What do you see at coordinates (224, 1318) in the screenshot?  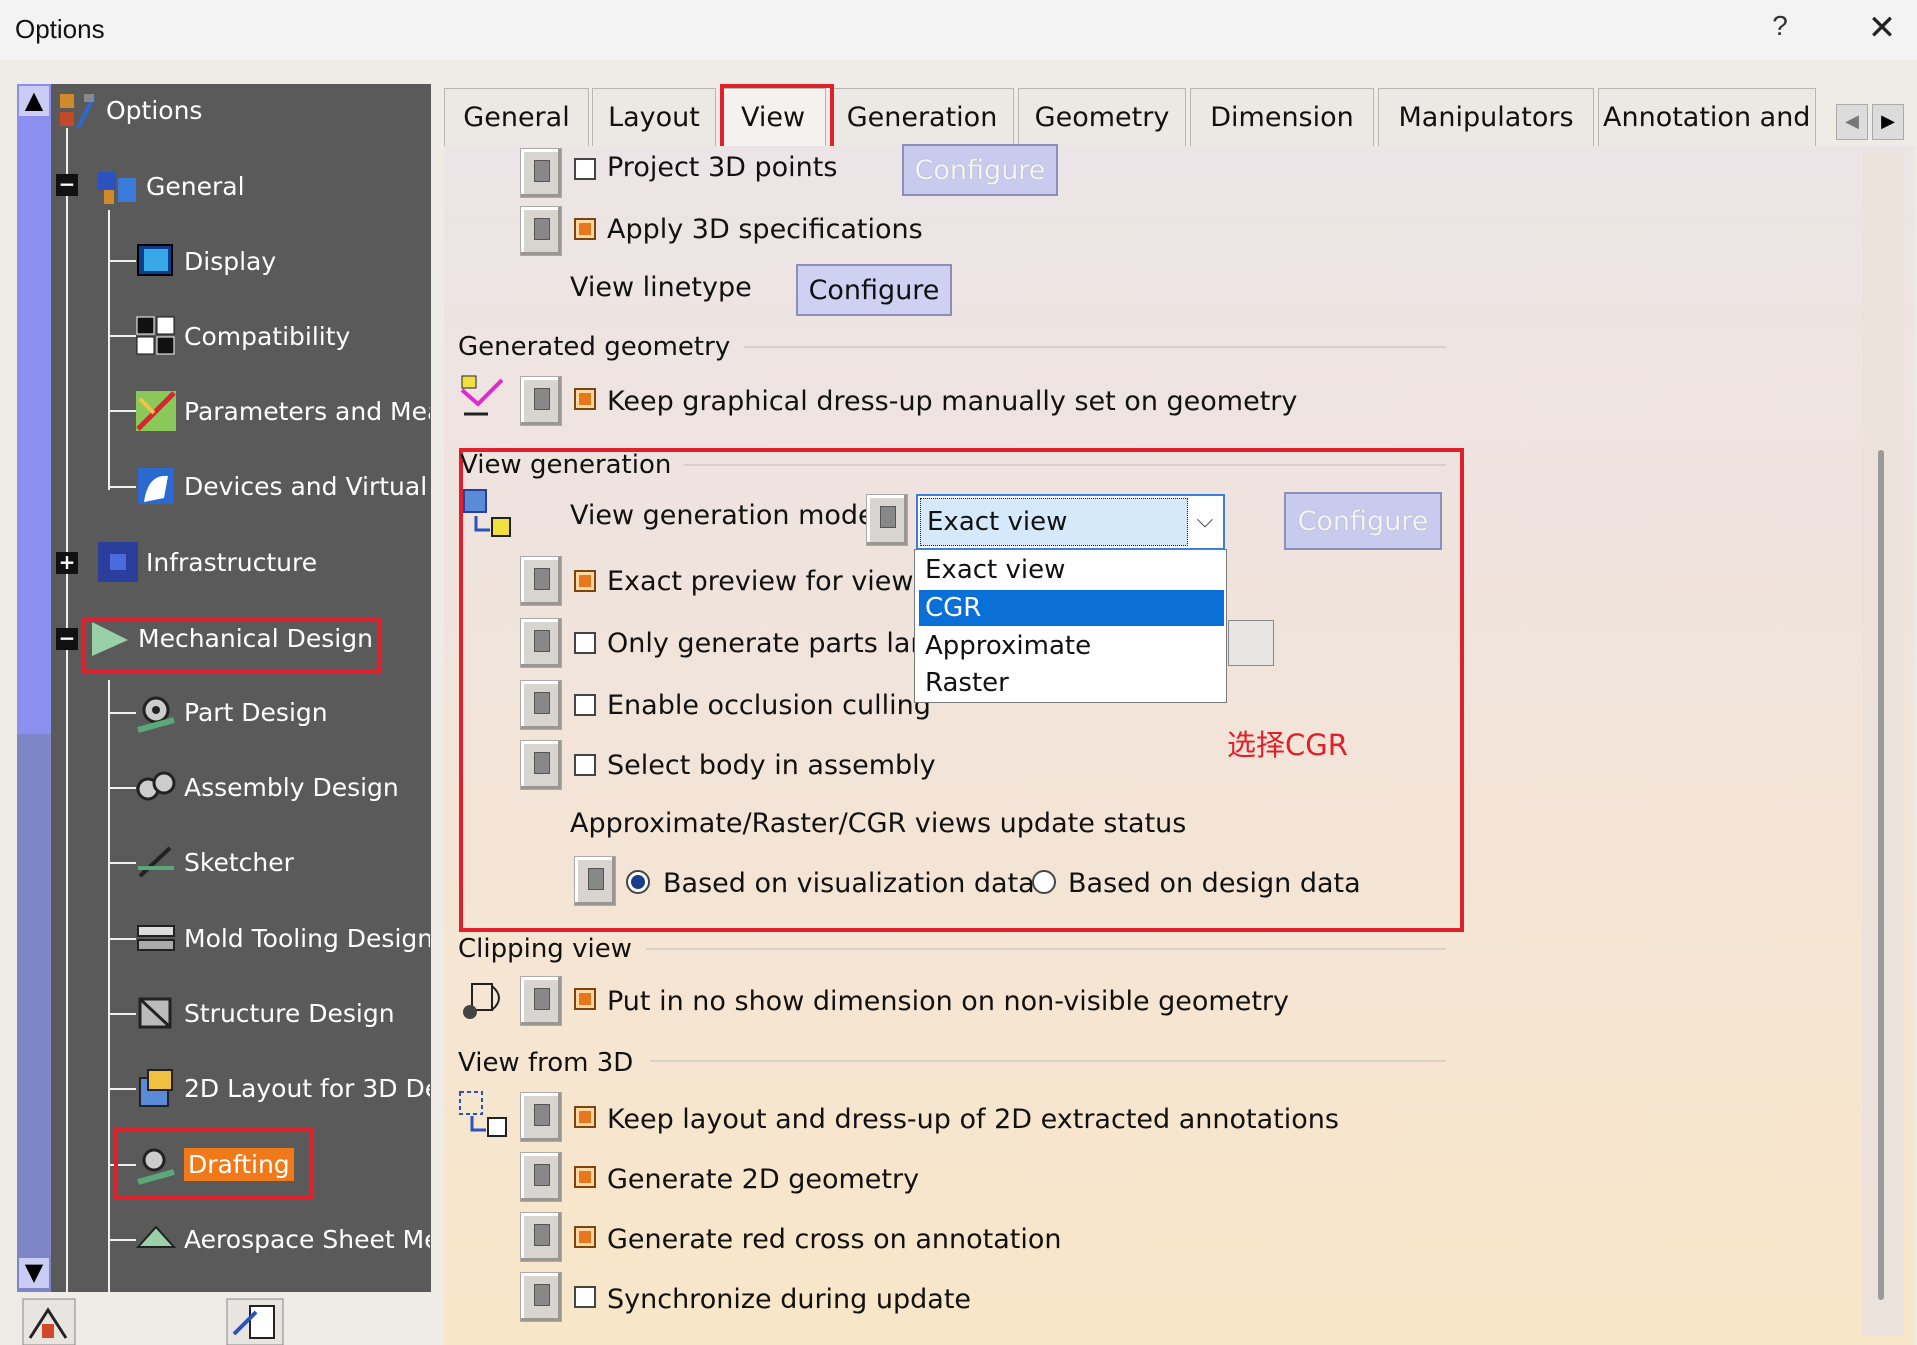 I see `tree-bottom-toolbar` at bounding box center [224, 1318].